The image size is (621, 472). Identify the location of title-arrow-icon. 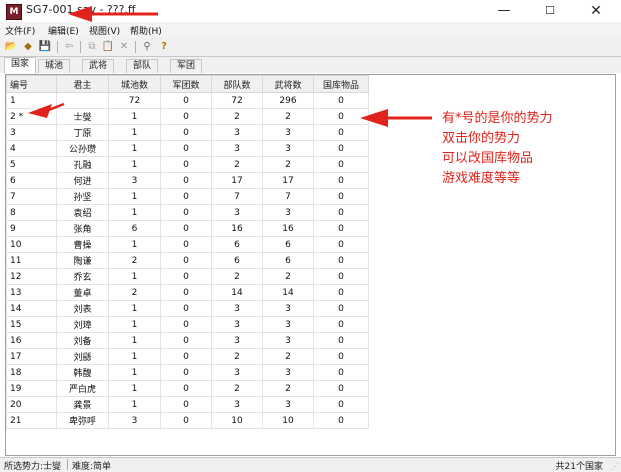
(113, 14).